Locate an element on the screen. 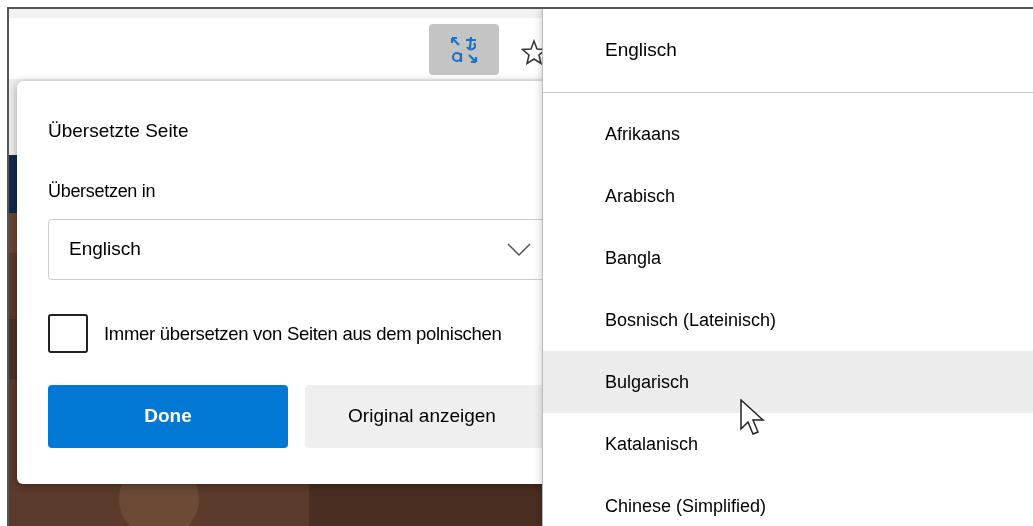 The width and height of the screenshot is (1033, 526). select-value: Englisch is located at coordinates (105, 249).